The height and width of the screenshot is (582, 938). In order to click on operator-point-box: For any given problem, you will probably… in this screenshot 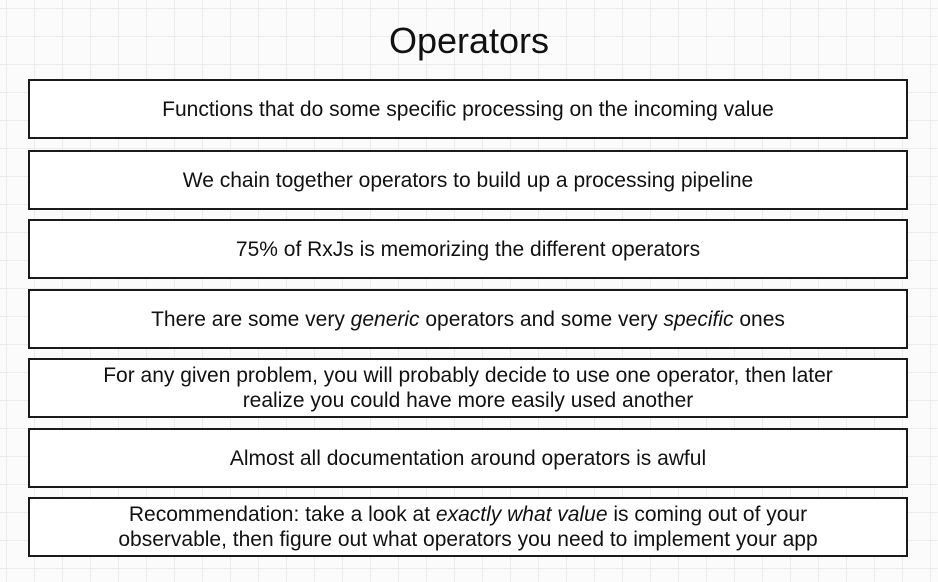, I will do `click(468, 388)`.